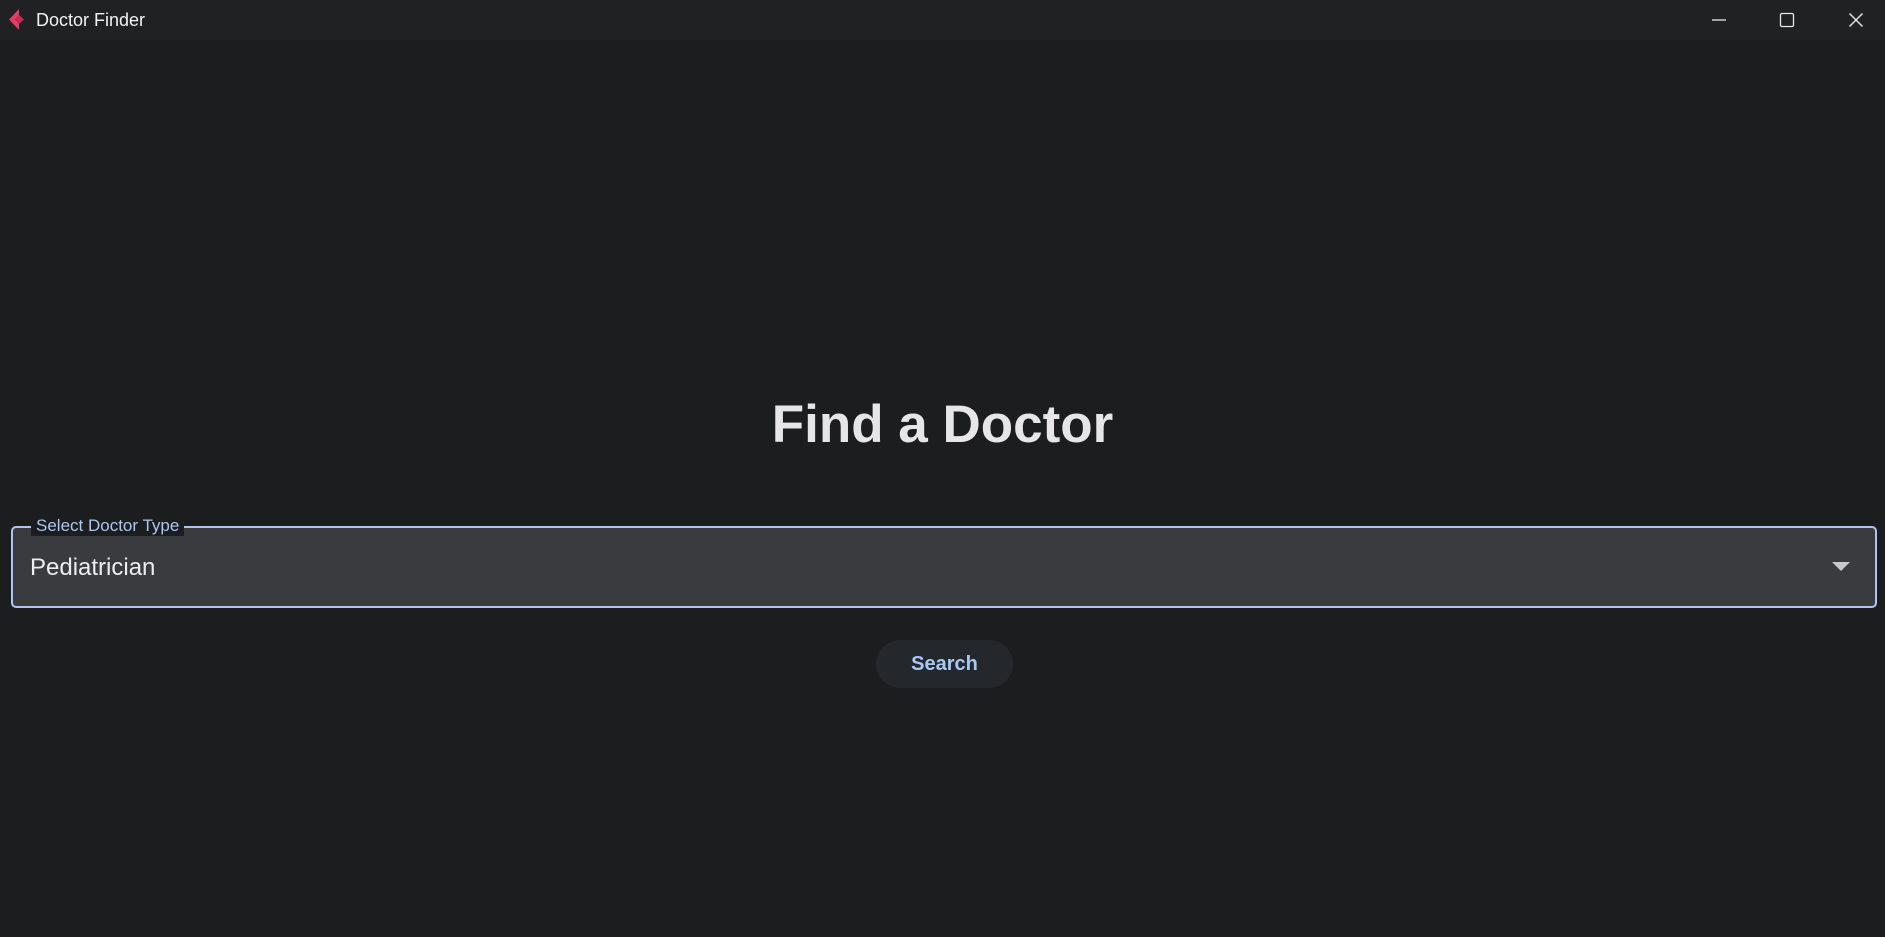 This screenshot has width=1885, height=937. I want to click on minimize-button, so click(1719, 20).